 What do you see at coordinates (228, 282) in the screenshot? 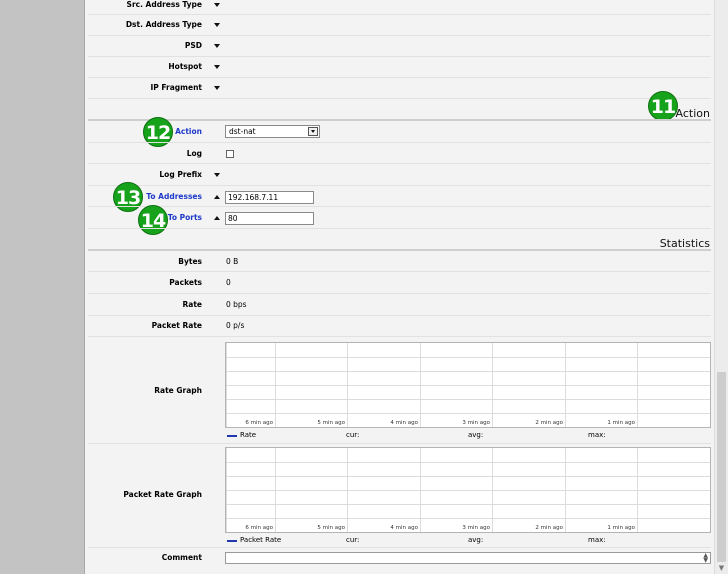
I see `packets-value: 0` at bounding box center [228, 282].